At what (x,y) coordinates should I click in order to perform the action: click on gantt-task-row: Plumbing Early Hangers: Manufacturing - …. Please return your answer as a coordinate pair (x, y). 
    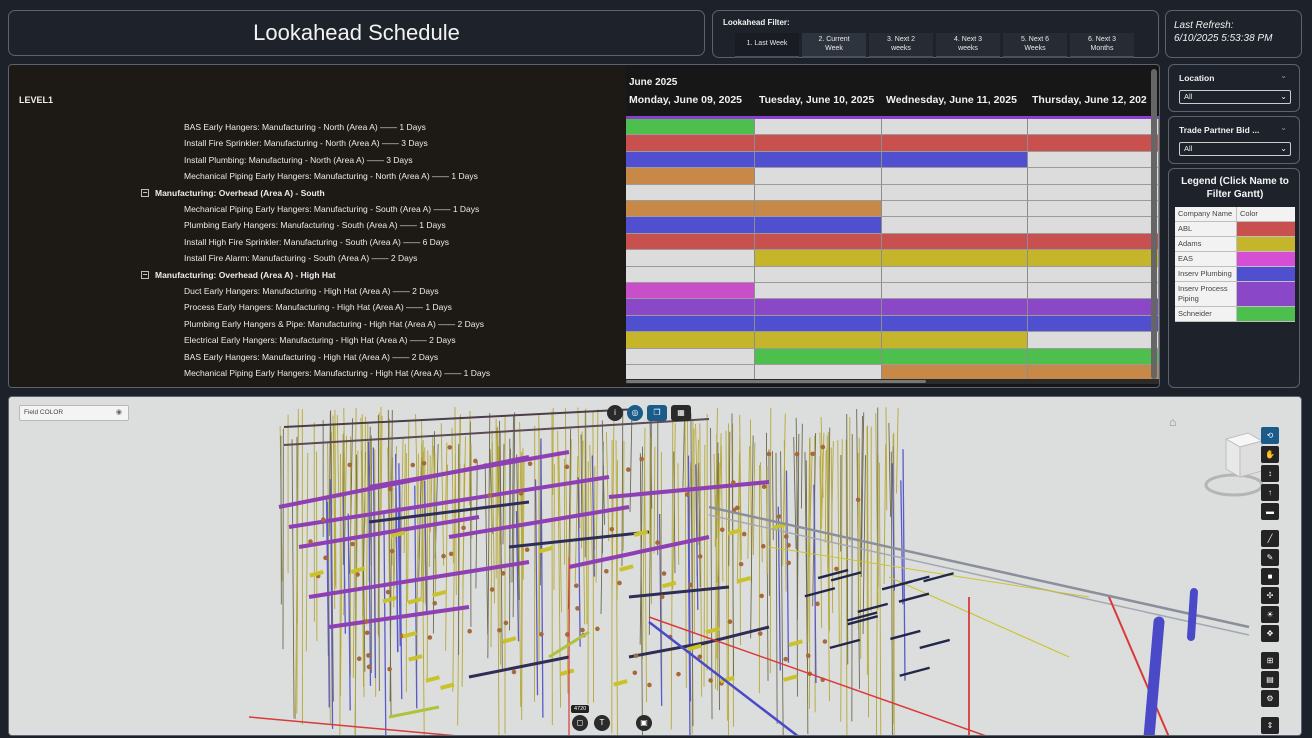
    Looking at the image, I should click on (584, 225).